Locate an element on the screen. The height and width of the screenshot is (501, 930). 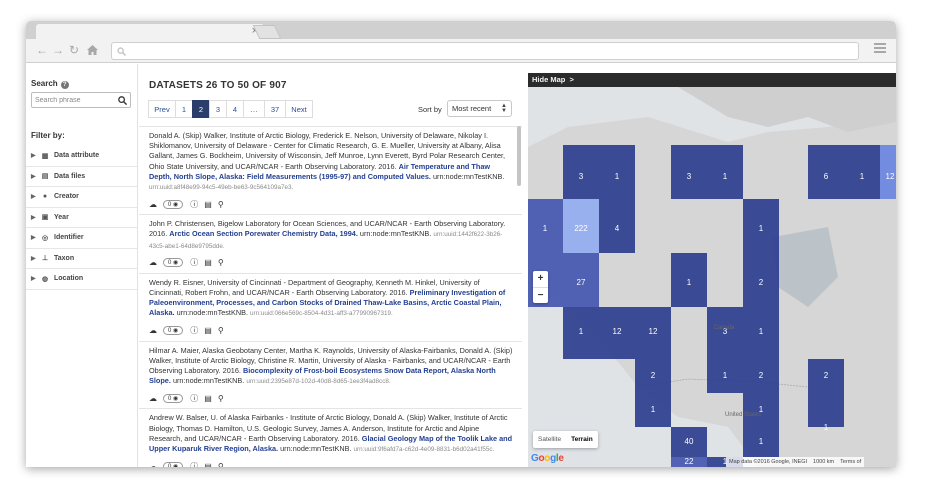
page-button: 37 is located at coordinates (275, 109).